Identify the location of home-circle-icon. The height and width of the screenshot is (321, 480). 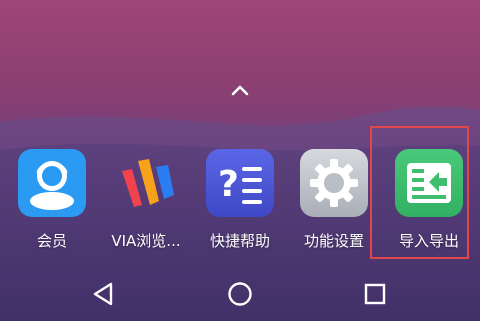
(240, 294).